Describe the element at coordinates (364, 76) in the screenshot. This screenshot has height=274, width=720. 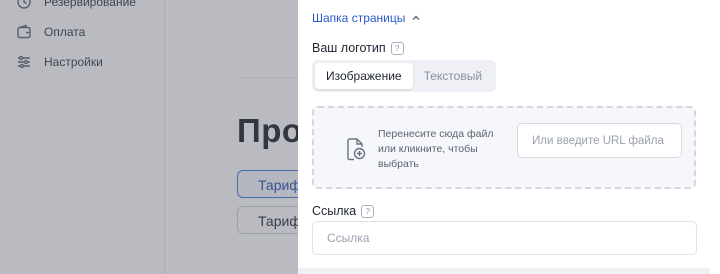
I see `toggle-image-button: Изображение` at that location.